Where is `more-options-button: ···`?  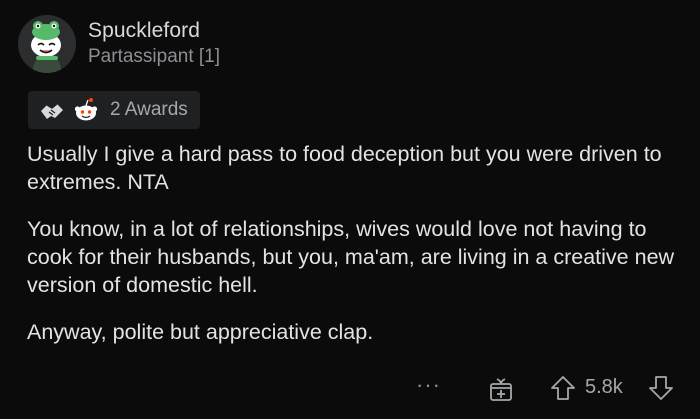 more-options-button: ··· is located at coordinates (428, 385).